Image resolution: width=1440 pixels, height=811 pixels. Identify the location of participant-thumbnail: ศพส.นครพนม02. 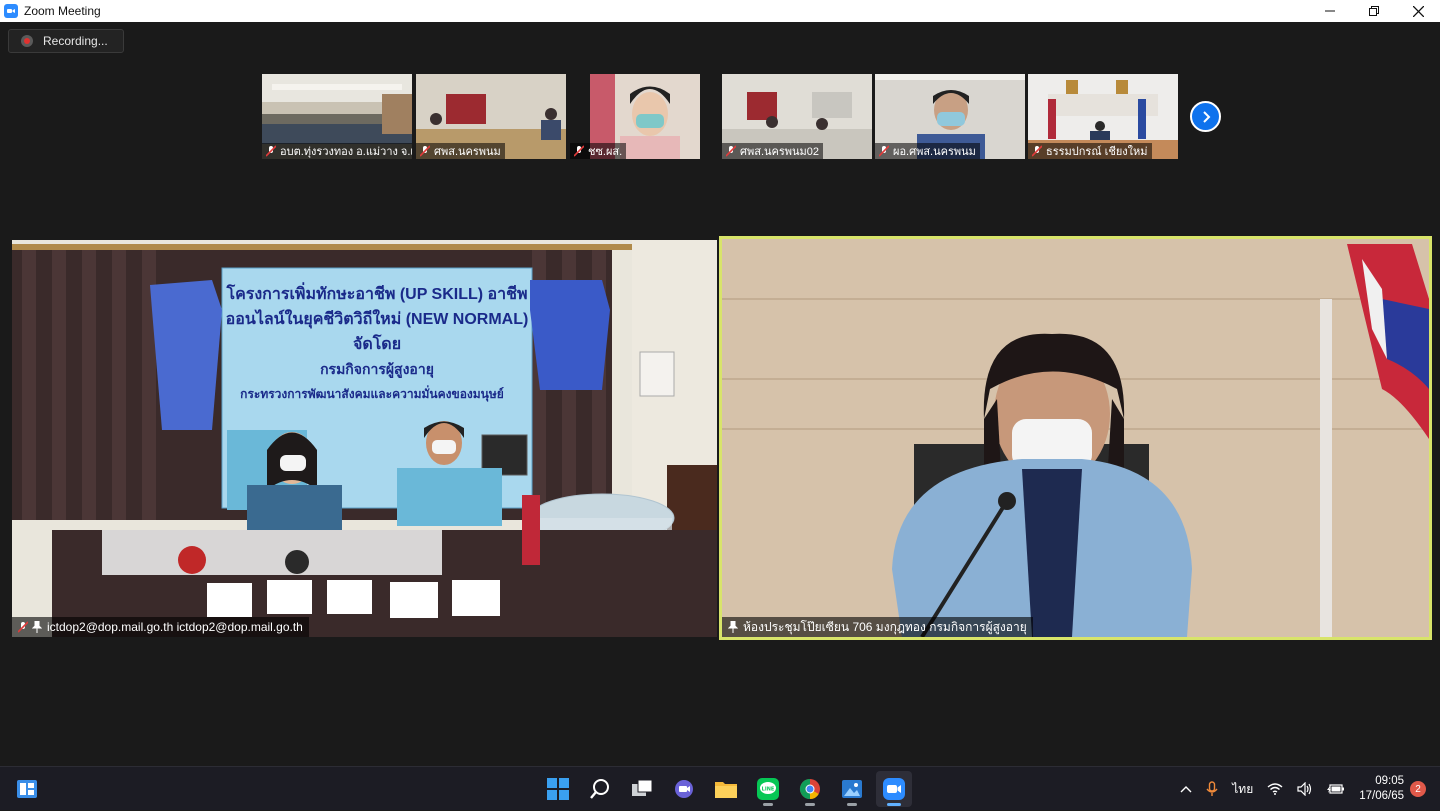
(797, 116).